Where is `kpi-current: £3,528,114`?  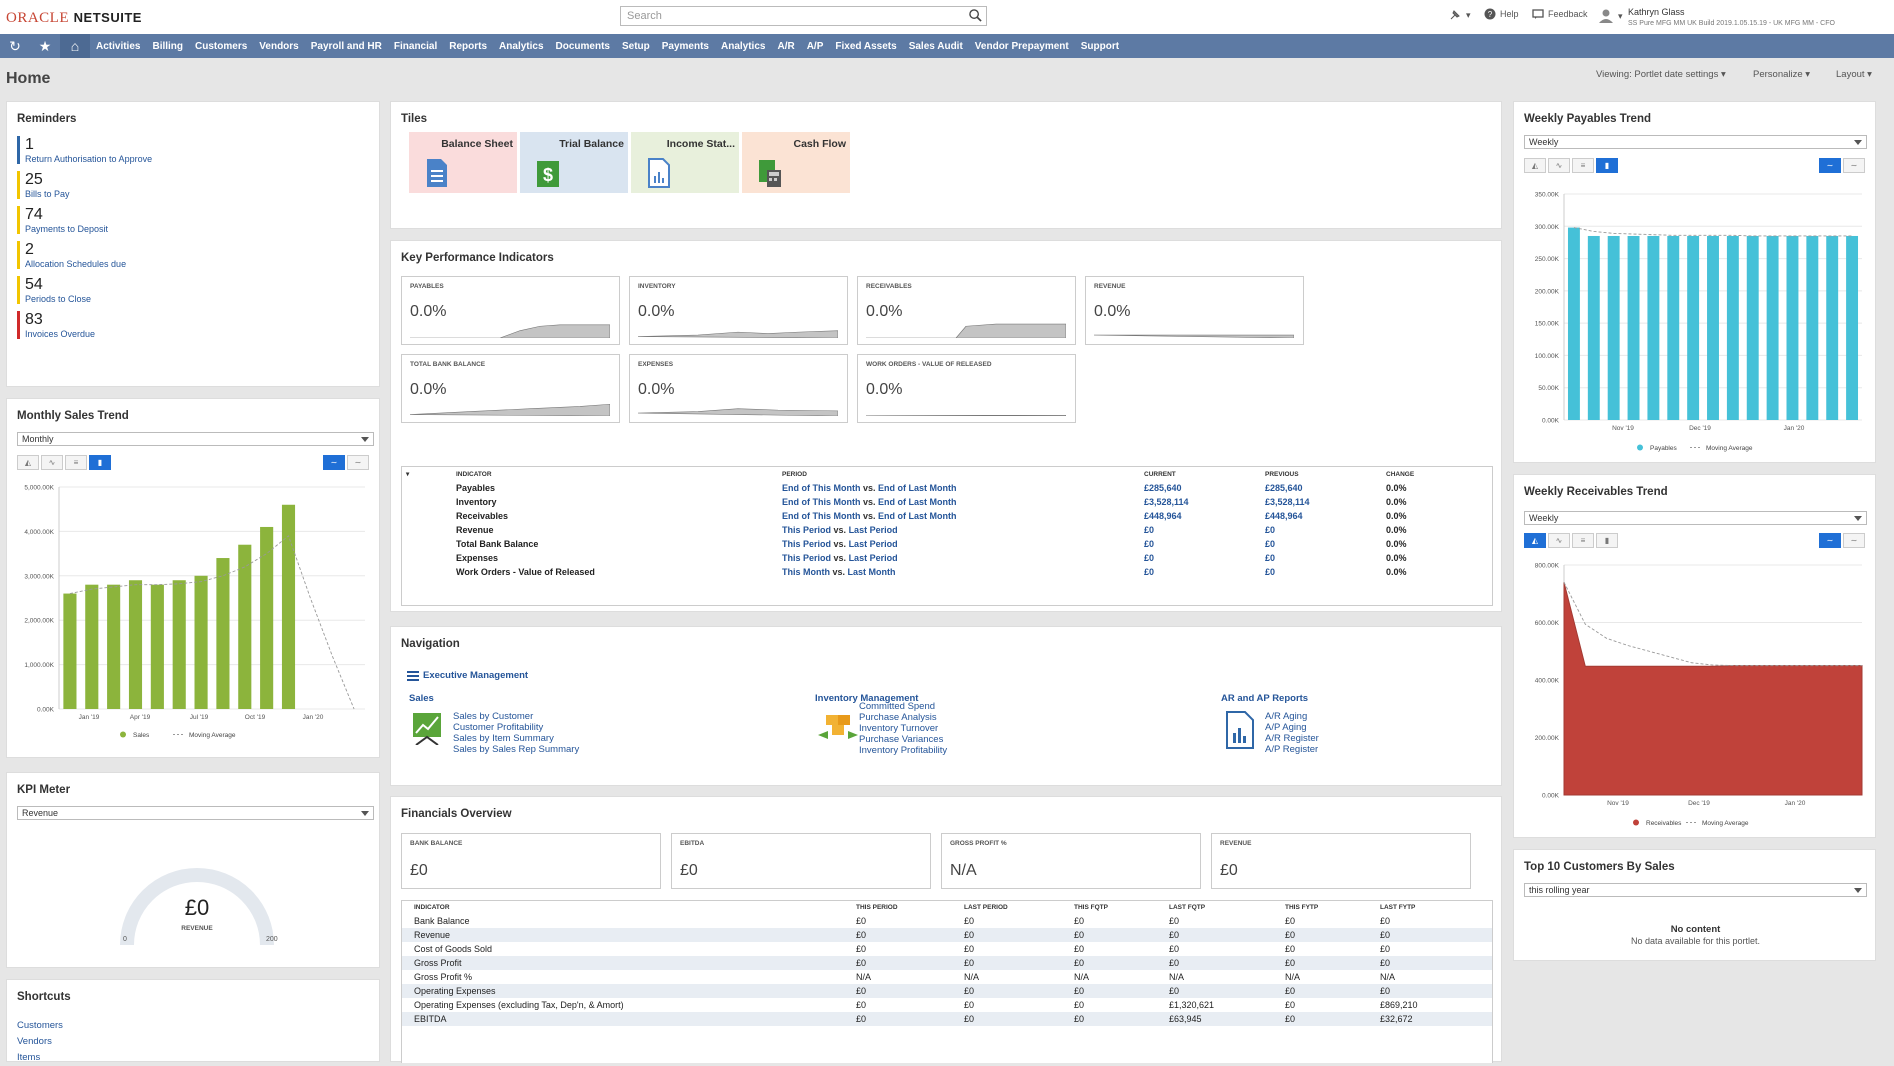 kpi-current: £3,528,114 is located at coordinates (1200, 502).